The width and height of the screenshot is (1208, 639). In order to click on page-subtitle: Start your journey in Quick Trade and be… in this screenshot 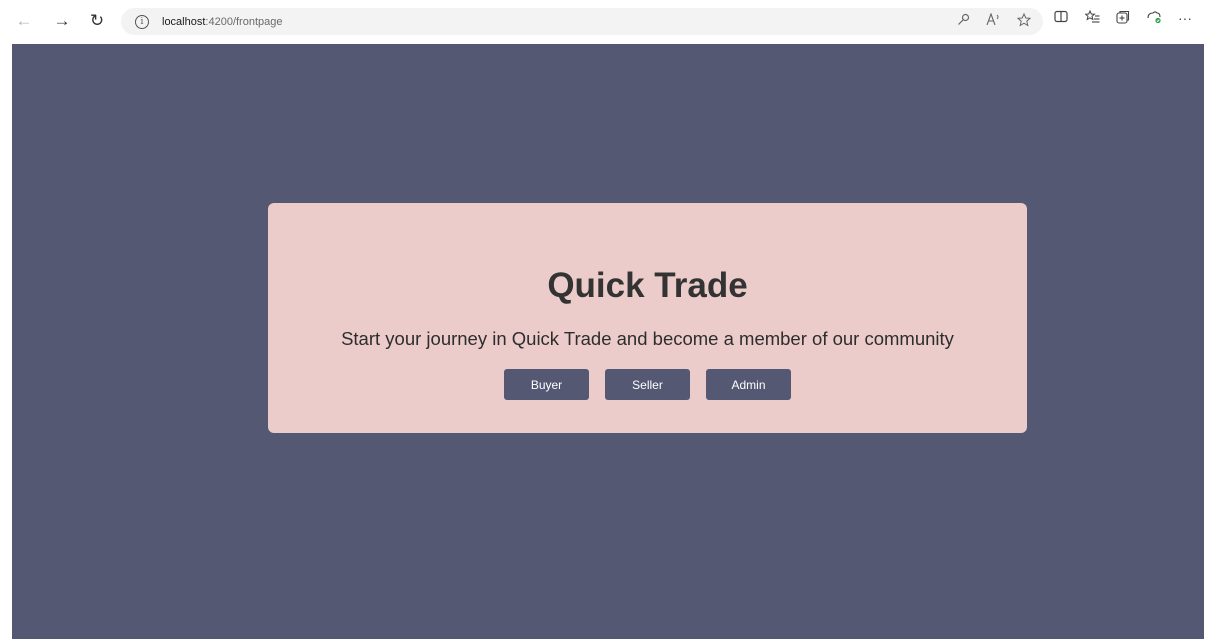, I will do `click(647, 338)`.